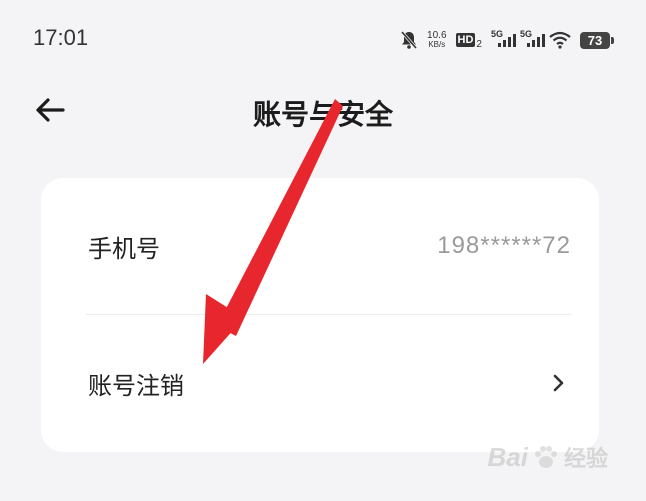 This screenshot has height=501, width=646. Describe the element at coordinates (479, 44) in the screenshot. I see `hd-sub: 2` at that location.